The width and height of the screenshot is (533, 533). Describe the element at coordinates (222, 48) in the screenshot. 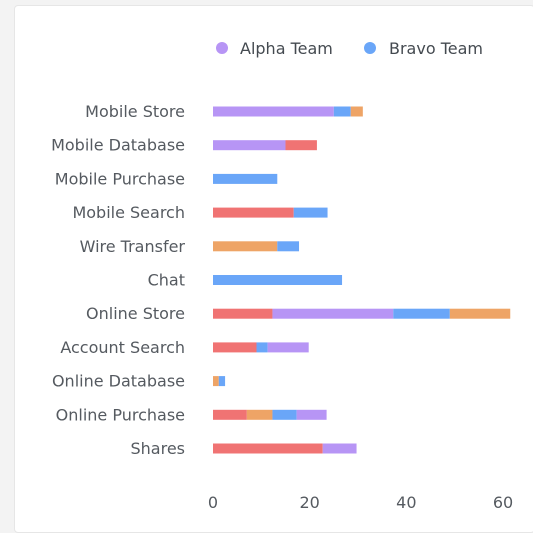

I see `legend-marker-alpha-team` at that location.